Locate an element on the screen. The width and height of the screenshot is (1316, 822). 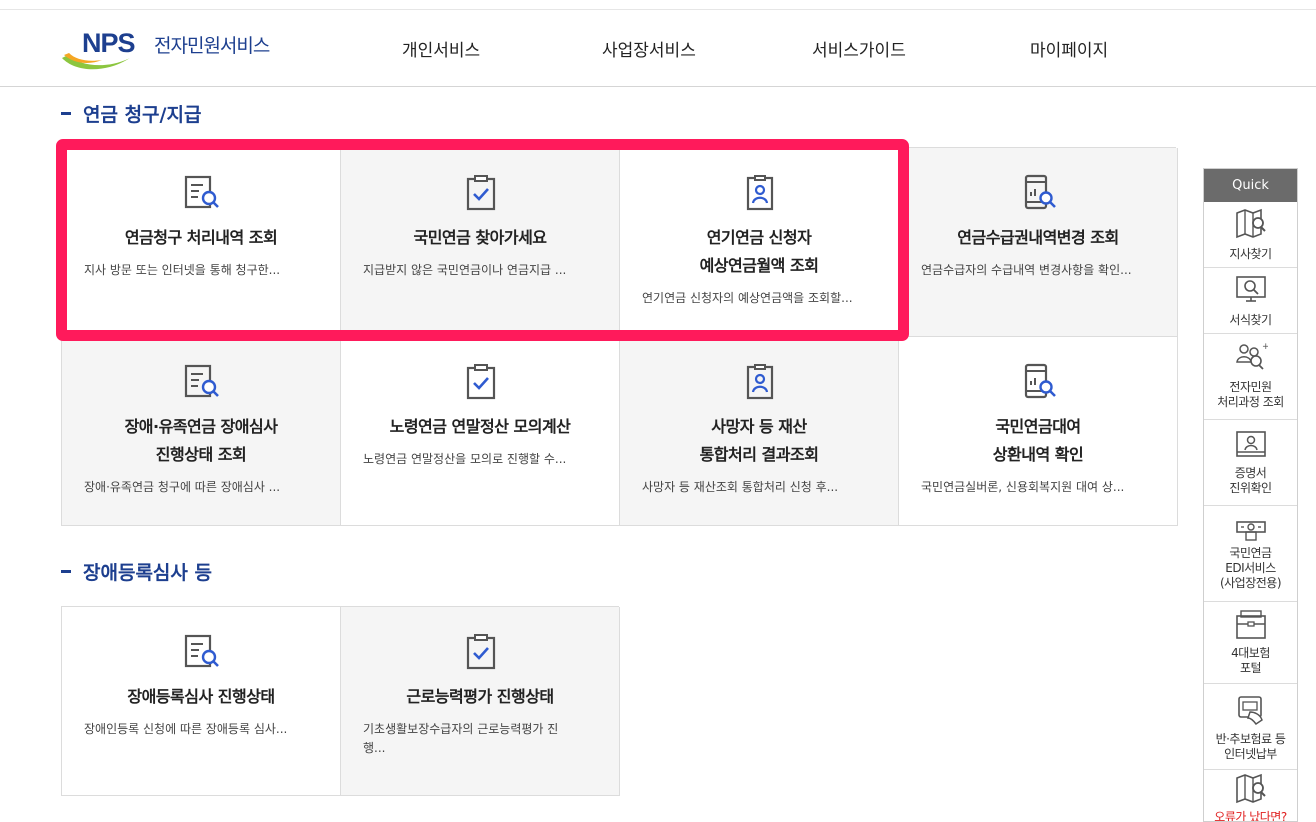
quick-find-branch: 지사찾기 is located at coordinates (1250, 235).